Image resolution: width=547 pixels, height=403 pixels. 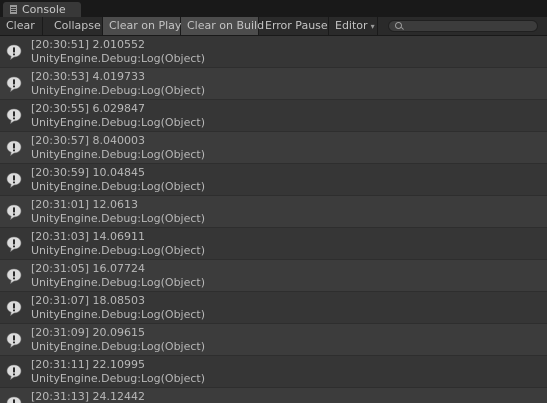 I want to click on log-message: [20:31:01] 12.0613, so click(x=84, y=204).